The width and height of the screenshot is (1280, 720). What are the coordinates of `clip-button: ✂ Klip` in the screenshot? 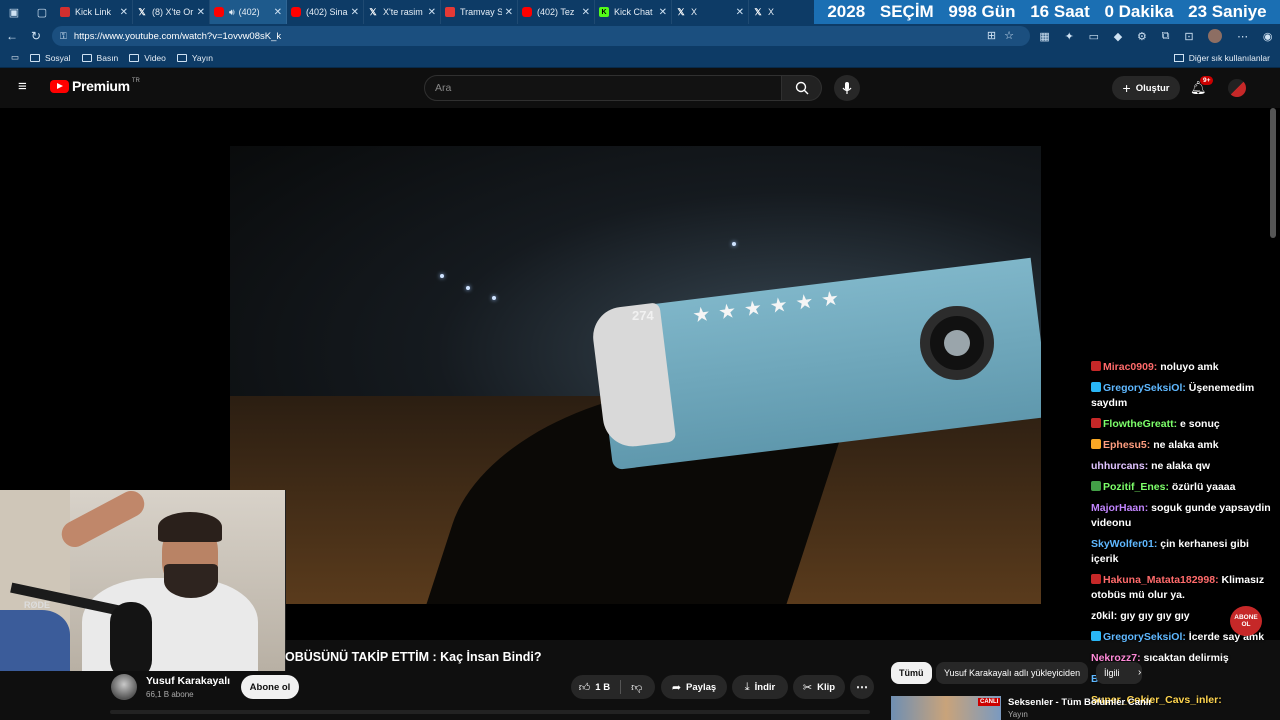 It's located at (819, 687).